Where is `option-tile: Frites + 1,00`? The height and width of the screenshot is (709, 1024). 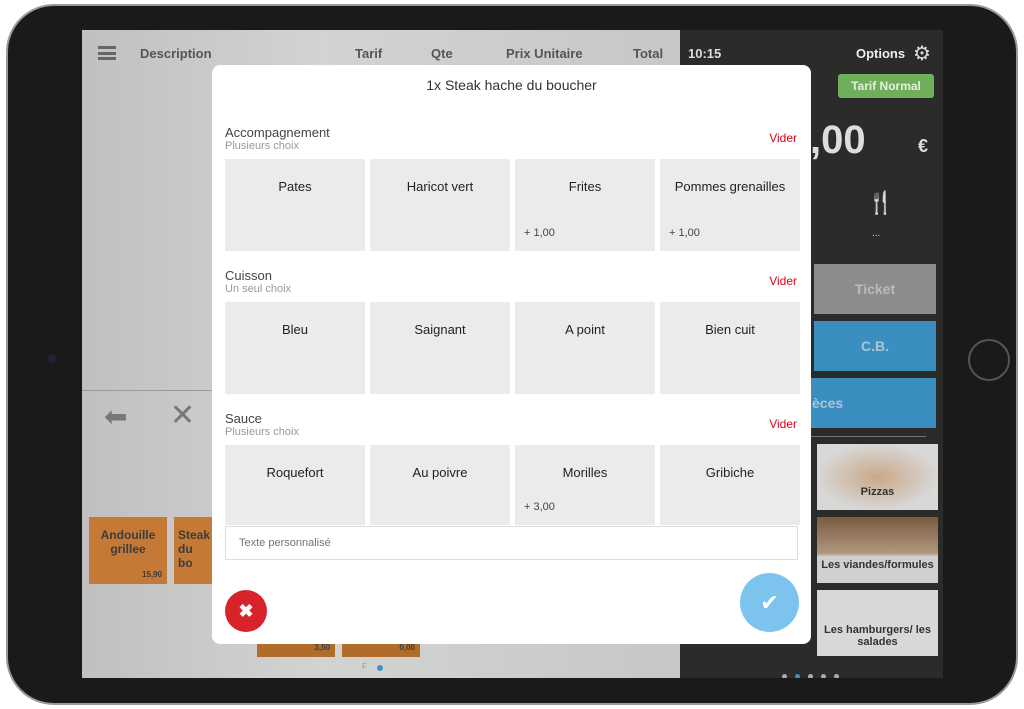 option-tile: Frites + 1,00 is located at coordinates (585, 205).